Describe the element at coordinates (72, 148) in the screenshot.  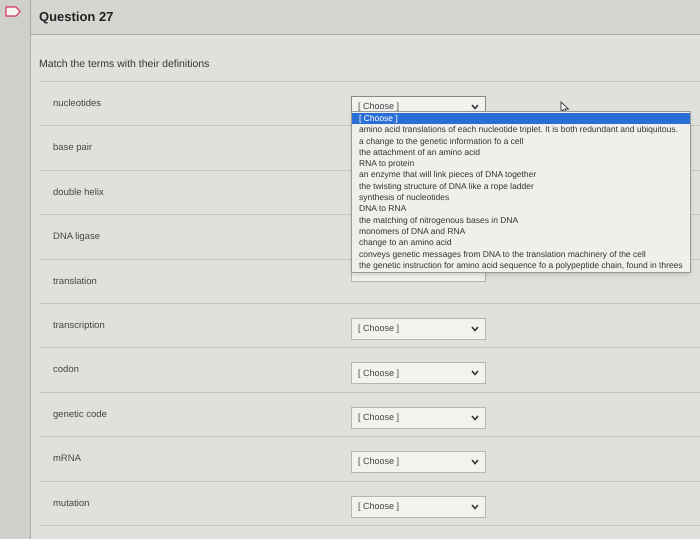
I see `term-label: base pair` at that location.